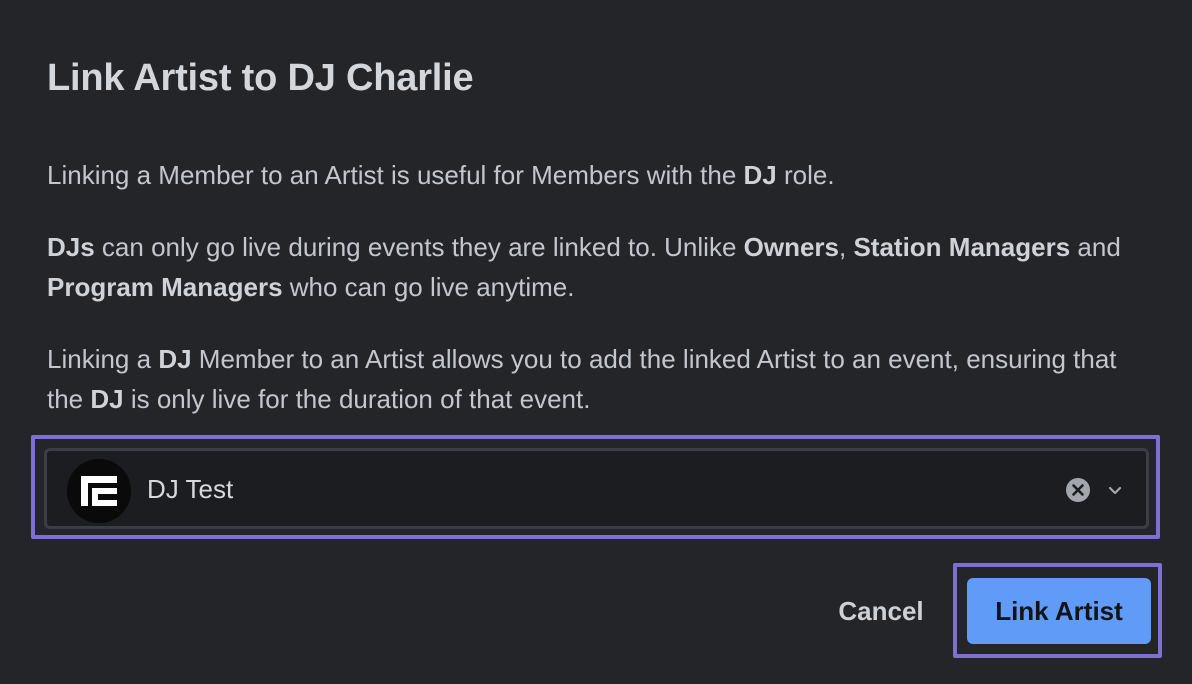 The image size is (1192, 684). What do you see at coordinates (805, 175) in the screenshot?
I see `text-segment: role.` at bounding box center [805, 175].